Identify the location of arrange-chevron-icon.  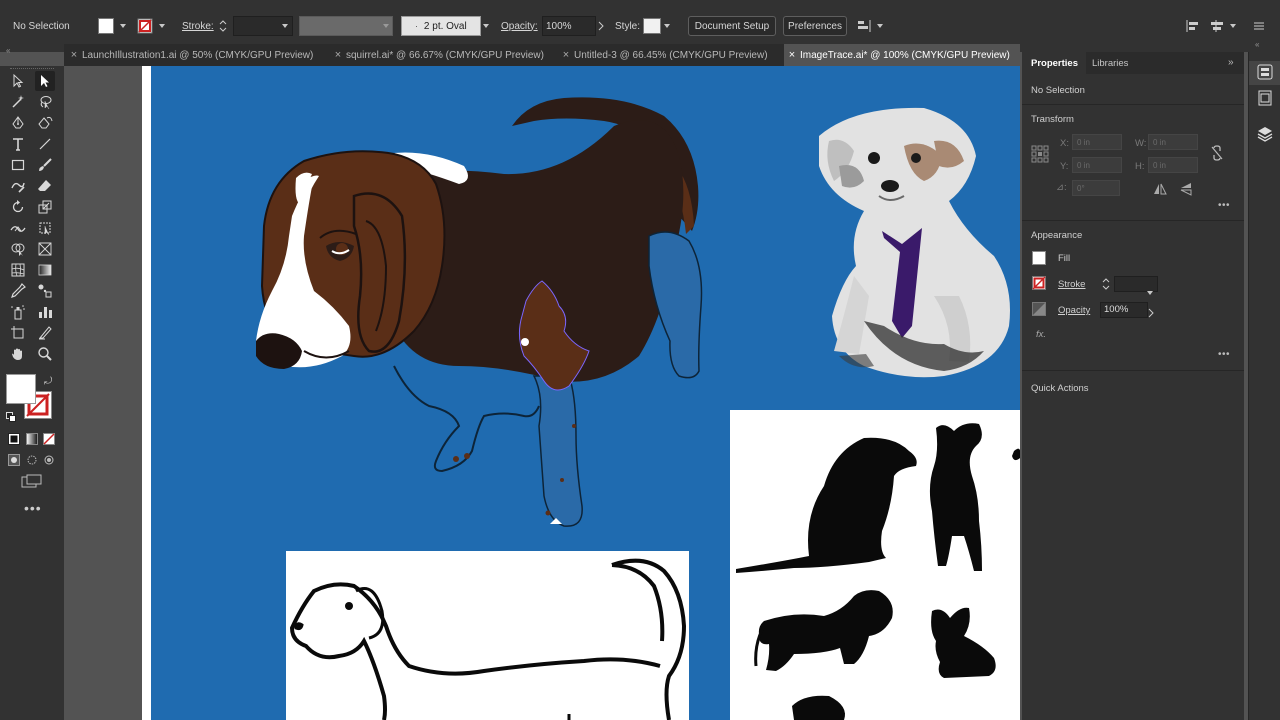
(880, 26).